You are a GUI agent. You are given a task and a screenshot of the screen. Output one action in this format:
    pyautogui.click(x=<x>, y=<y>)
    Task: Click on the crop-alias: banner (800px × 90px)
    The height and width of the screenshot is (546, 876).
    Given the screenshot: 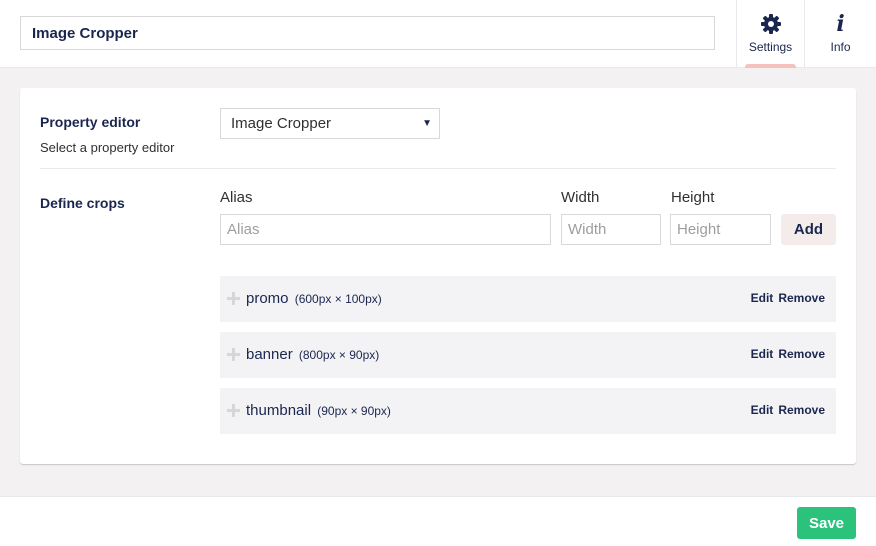 What is the action you would take?
    pyautogui.click(x=312, y=354)
    